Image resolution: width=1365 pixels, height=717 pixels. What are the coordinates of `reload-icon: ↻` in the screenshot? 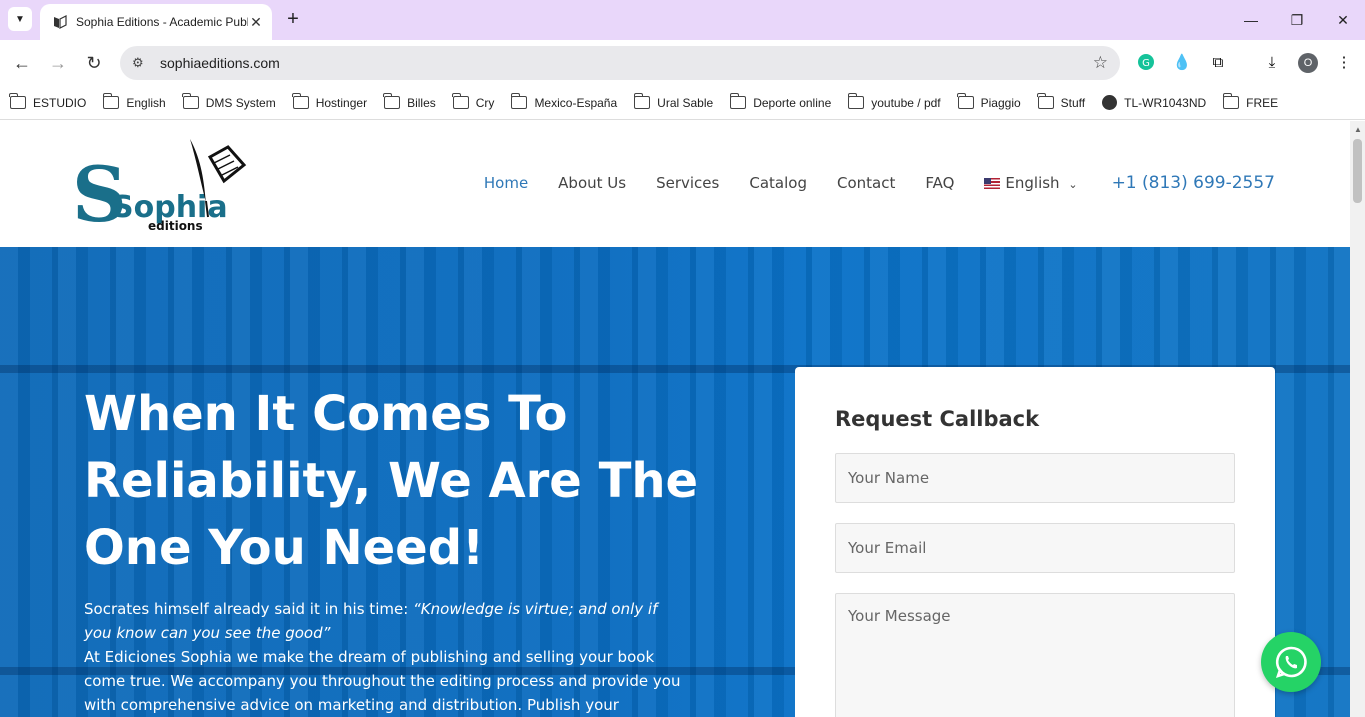 It's located at (94, 63).